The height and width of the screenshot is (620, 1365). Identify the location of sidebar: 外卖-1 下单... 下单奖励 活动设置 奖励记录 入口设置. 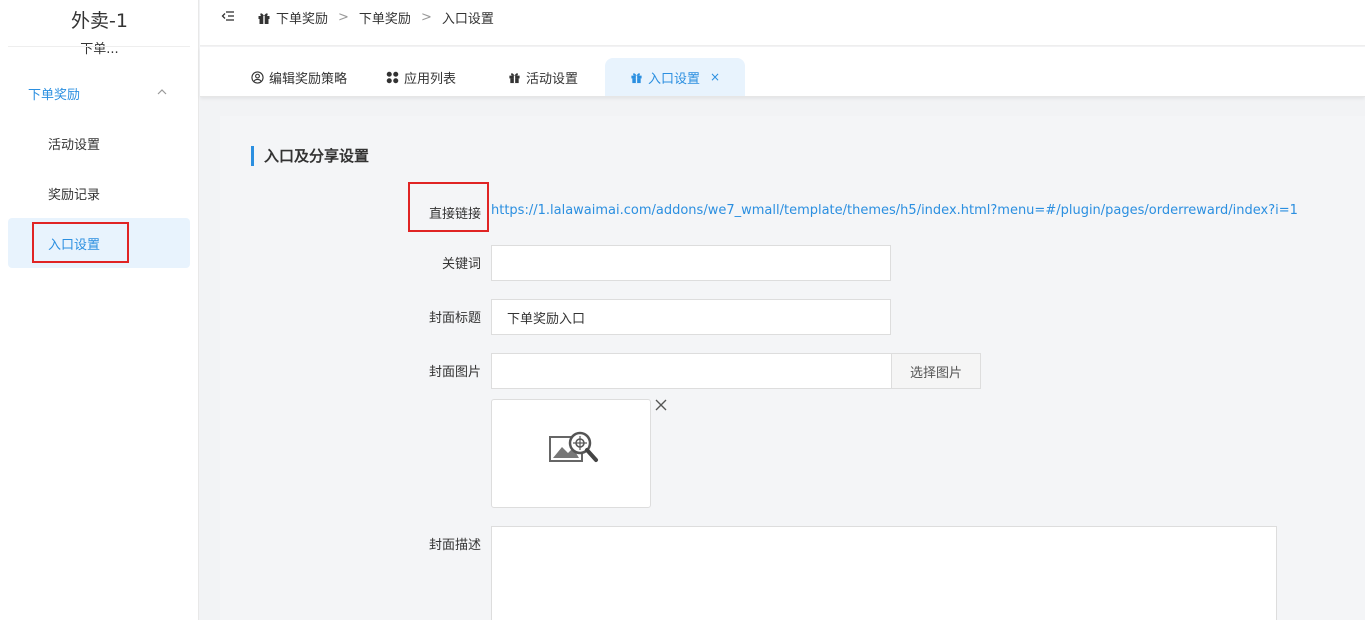
(99, 310).